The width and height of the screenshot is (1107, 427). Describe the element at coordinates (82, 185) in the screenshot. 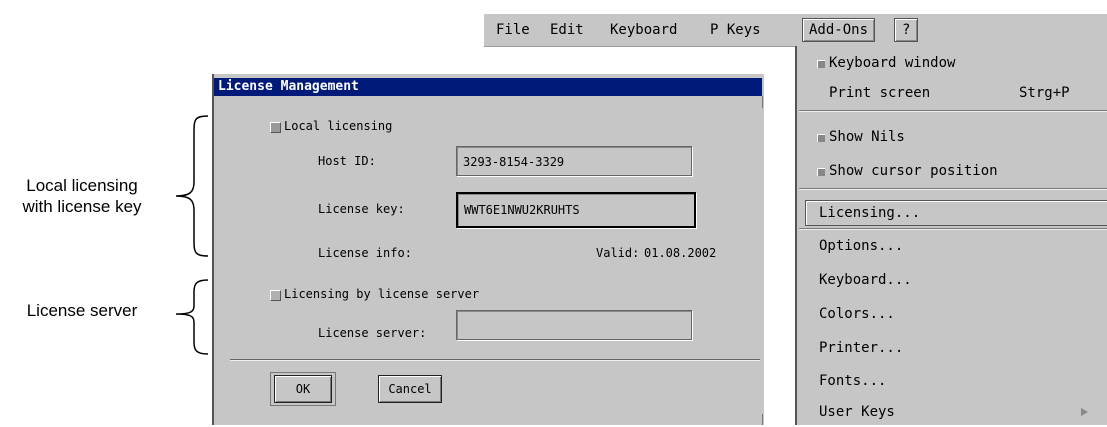

I see `annotation-line: Local licensing` at that location.